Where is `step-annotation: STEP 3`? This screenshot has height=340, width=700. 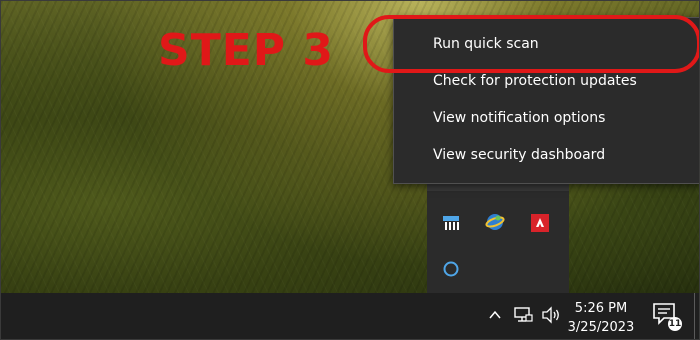 step-annotation: STEP 3 is located at coordinates (246, 50).